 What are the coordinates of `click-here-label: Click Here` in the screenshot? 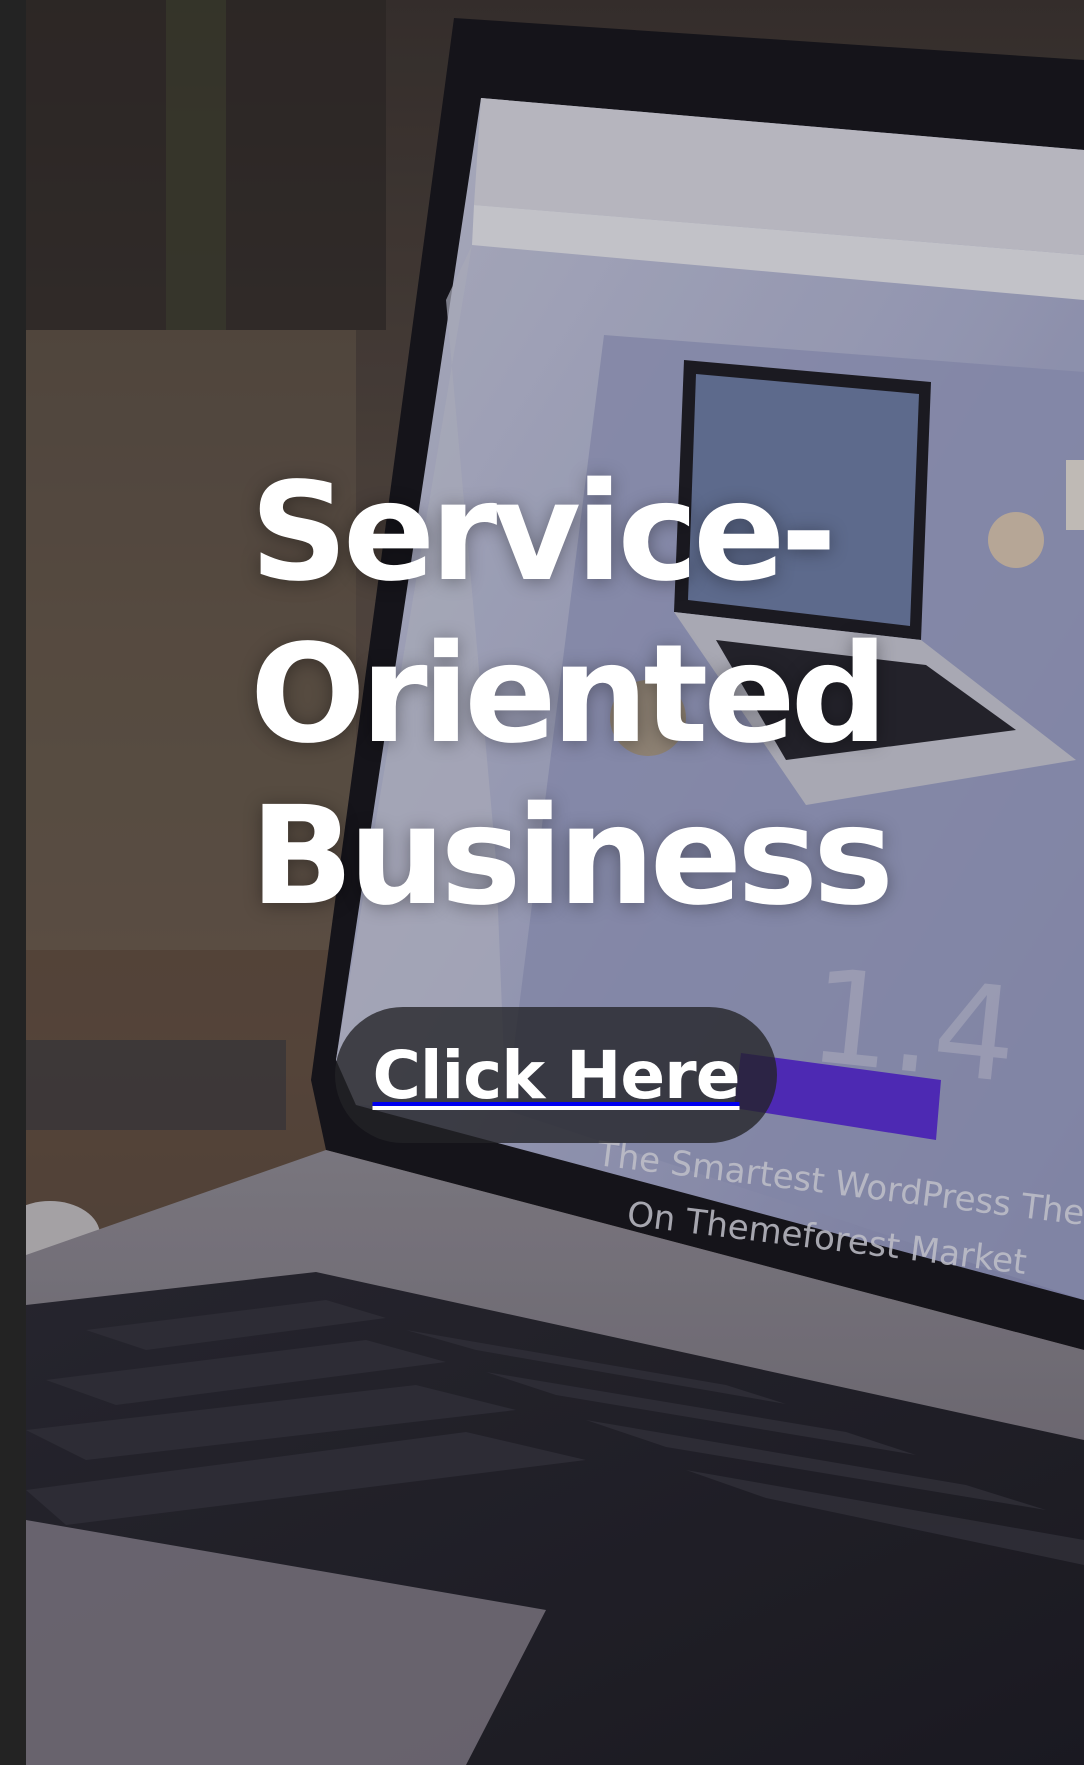 It's located at (556, 1075).